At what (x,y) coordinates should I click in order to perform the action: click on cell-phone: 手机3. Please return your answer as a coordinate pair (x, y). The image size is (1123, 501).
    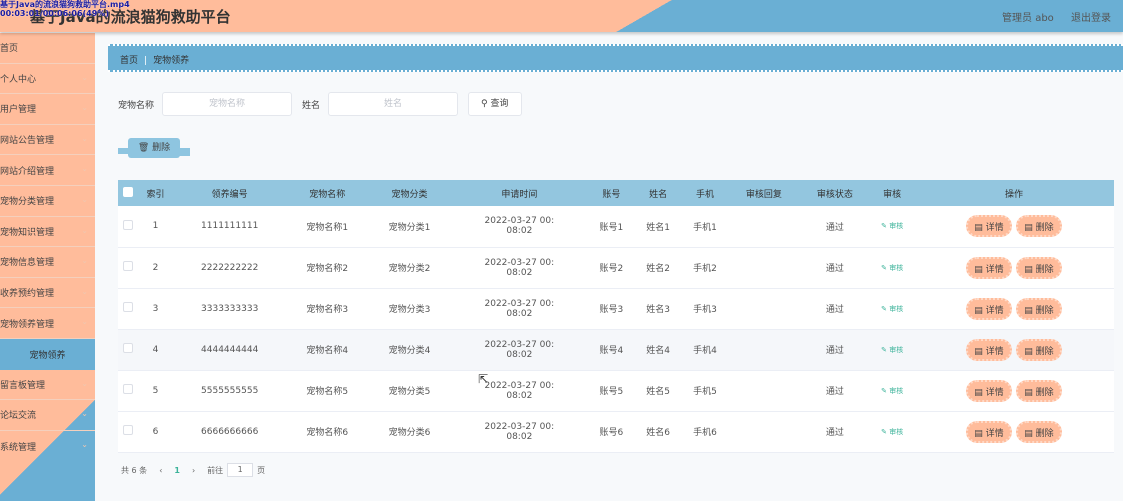
    Looking at the image, I should click on (705, 309).